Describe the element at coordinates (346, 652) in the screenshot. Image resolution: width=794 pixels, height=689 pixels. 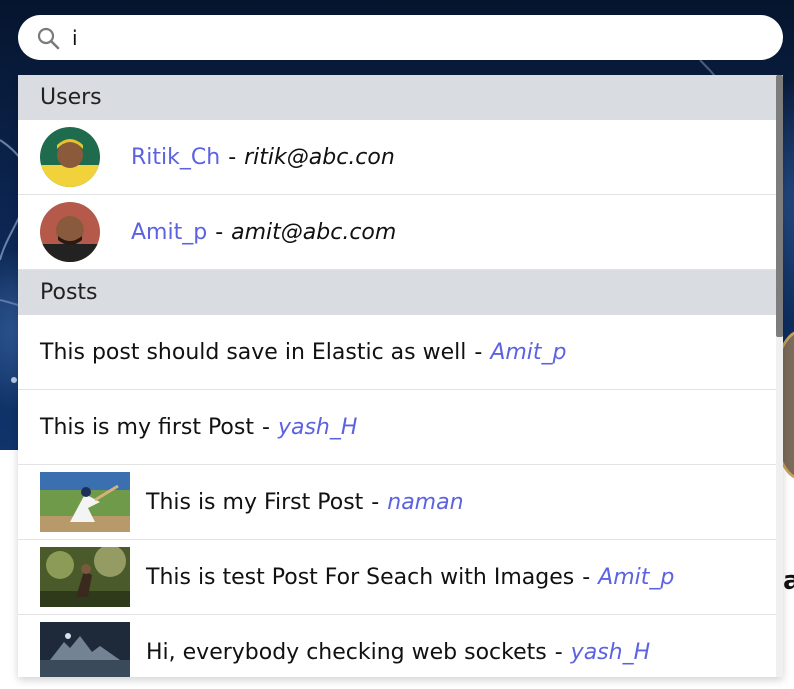
I see `post-text: Hi, everybody checking web sockets` at that location.